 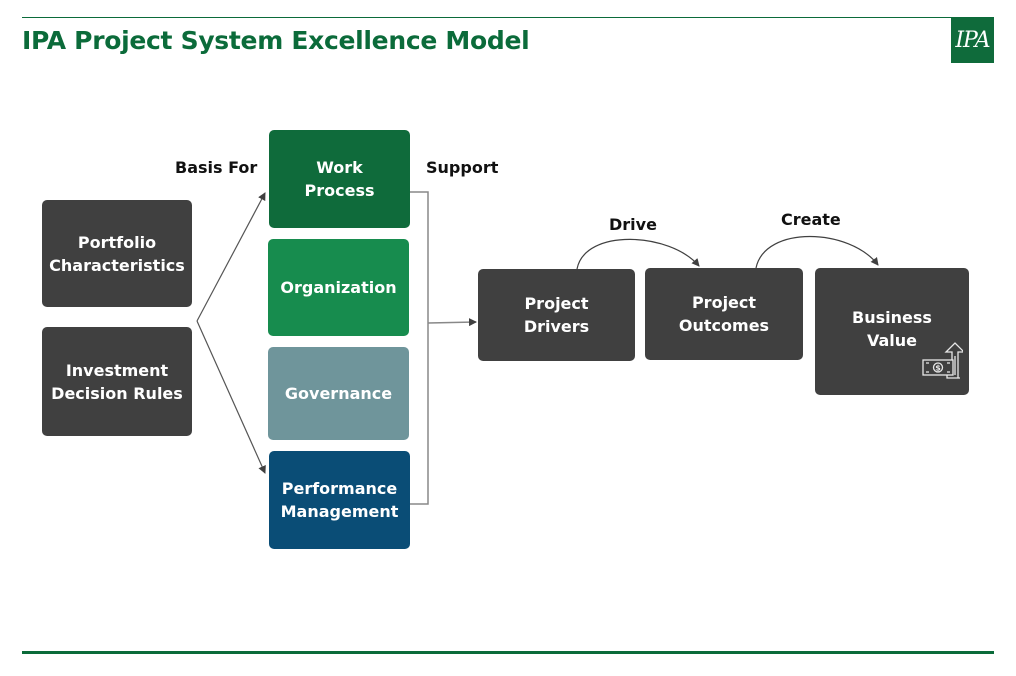 I want to click on performance-management-box: Performance Management, so click(x=339, y=500).